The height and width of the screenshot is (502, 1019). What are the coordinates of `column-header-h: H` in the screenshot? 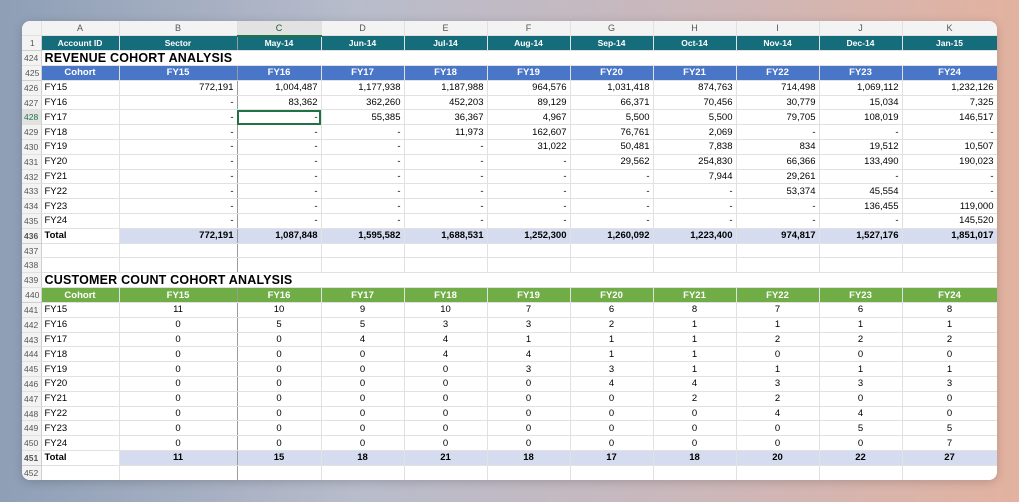 It's located at (695, 29).